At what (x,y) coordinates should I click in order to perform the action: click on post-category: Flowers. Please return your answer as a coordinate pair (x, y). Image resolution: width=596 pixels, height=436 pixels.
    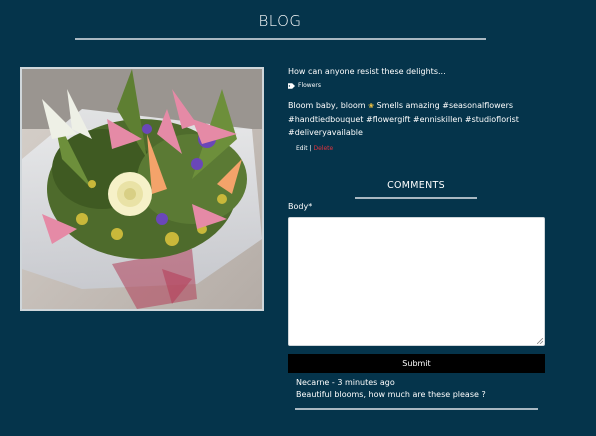
    Looking at the image, I should click on (304, 85).